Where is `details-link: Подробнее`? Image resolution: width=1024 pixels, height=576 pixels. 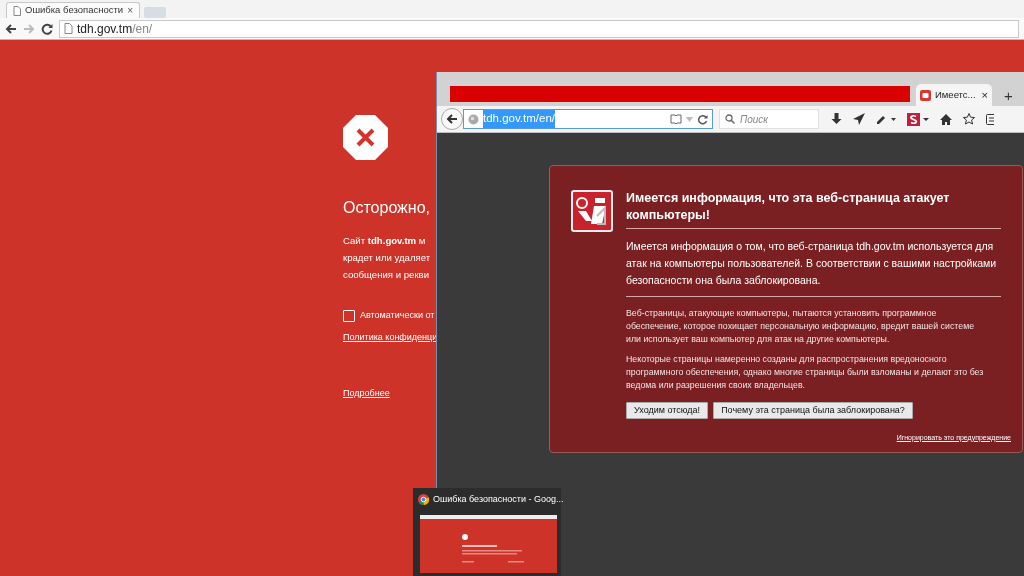
details-link: Подробнее is located at coordinates (366, 393).